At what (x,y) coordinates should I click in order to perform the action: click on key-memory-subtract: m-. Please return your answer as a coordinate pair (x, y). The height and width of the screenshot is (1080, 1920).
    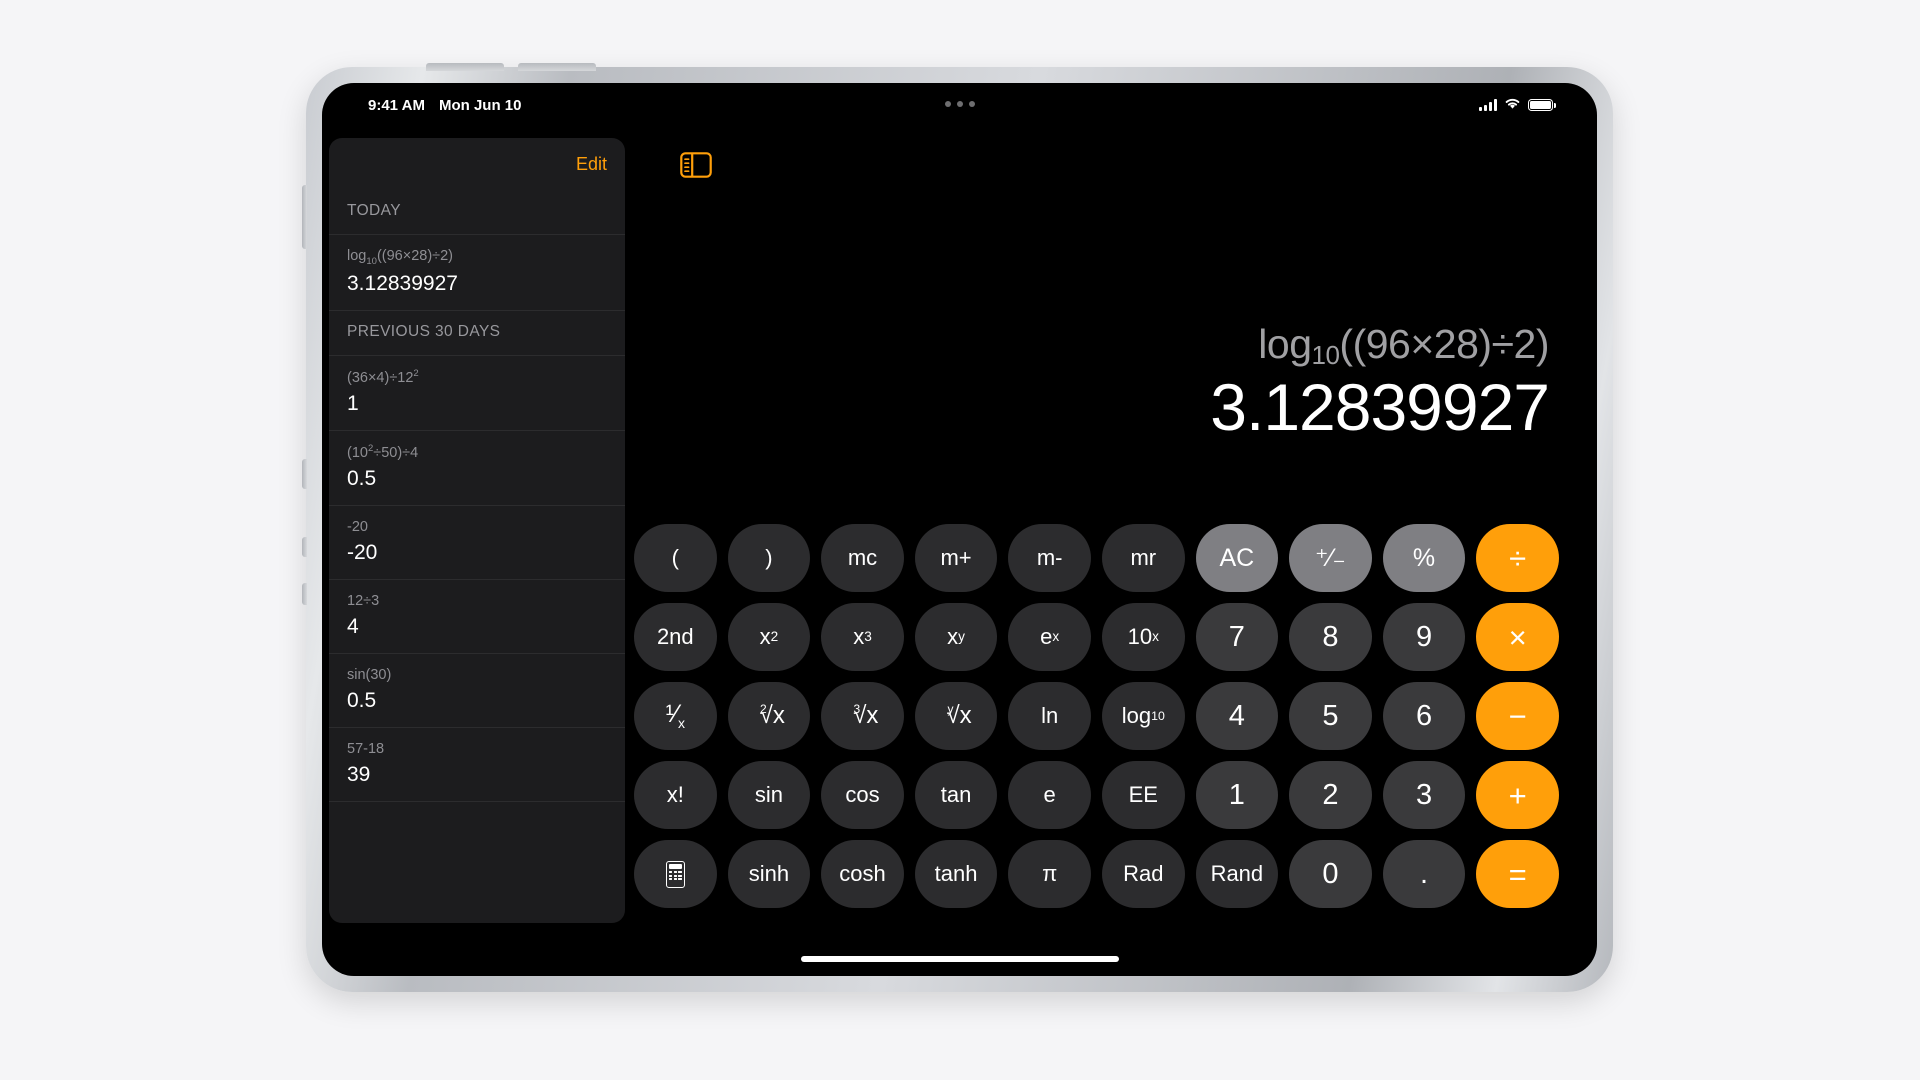
    Looking at the image, I should click on (1049, 558).